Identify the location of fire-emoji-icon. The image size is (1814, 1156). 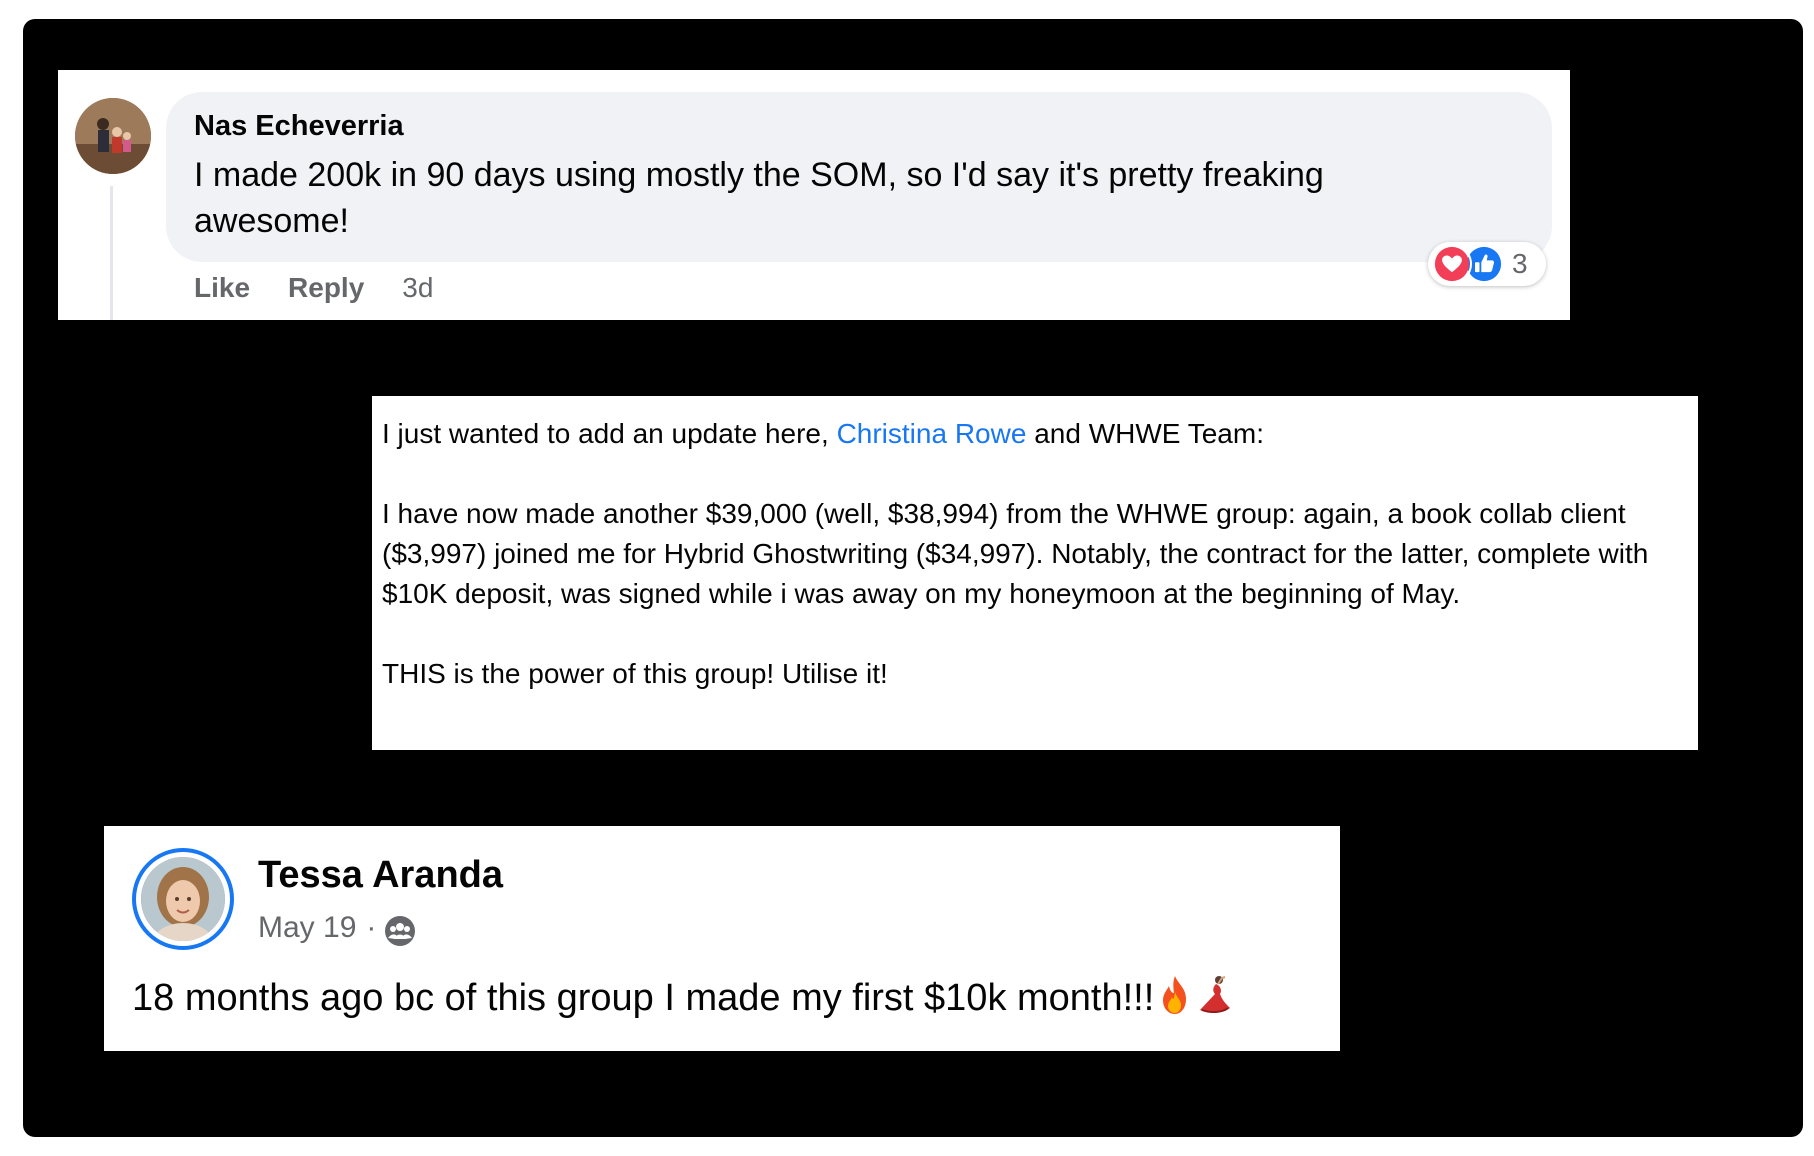
(1175, 995).